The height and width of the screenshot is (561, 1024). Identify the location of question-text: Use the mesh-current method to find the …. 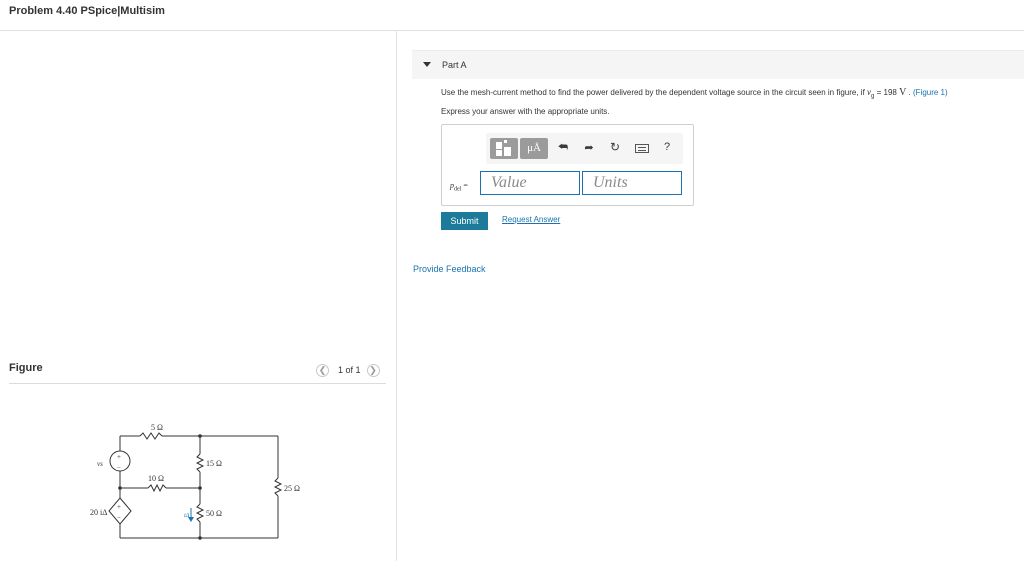
(694, 93).